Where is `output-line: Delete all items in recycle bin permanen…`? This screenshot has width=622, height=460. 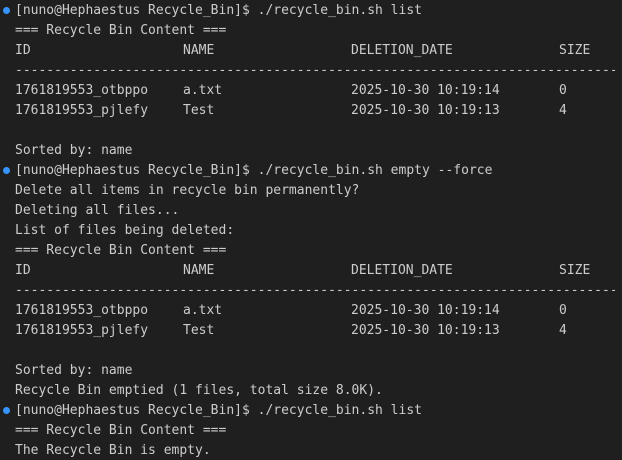 output-line: Delete all items in recycle bin permanen… is located at coordinates (187, 190).